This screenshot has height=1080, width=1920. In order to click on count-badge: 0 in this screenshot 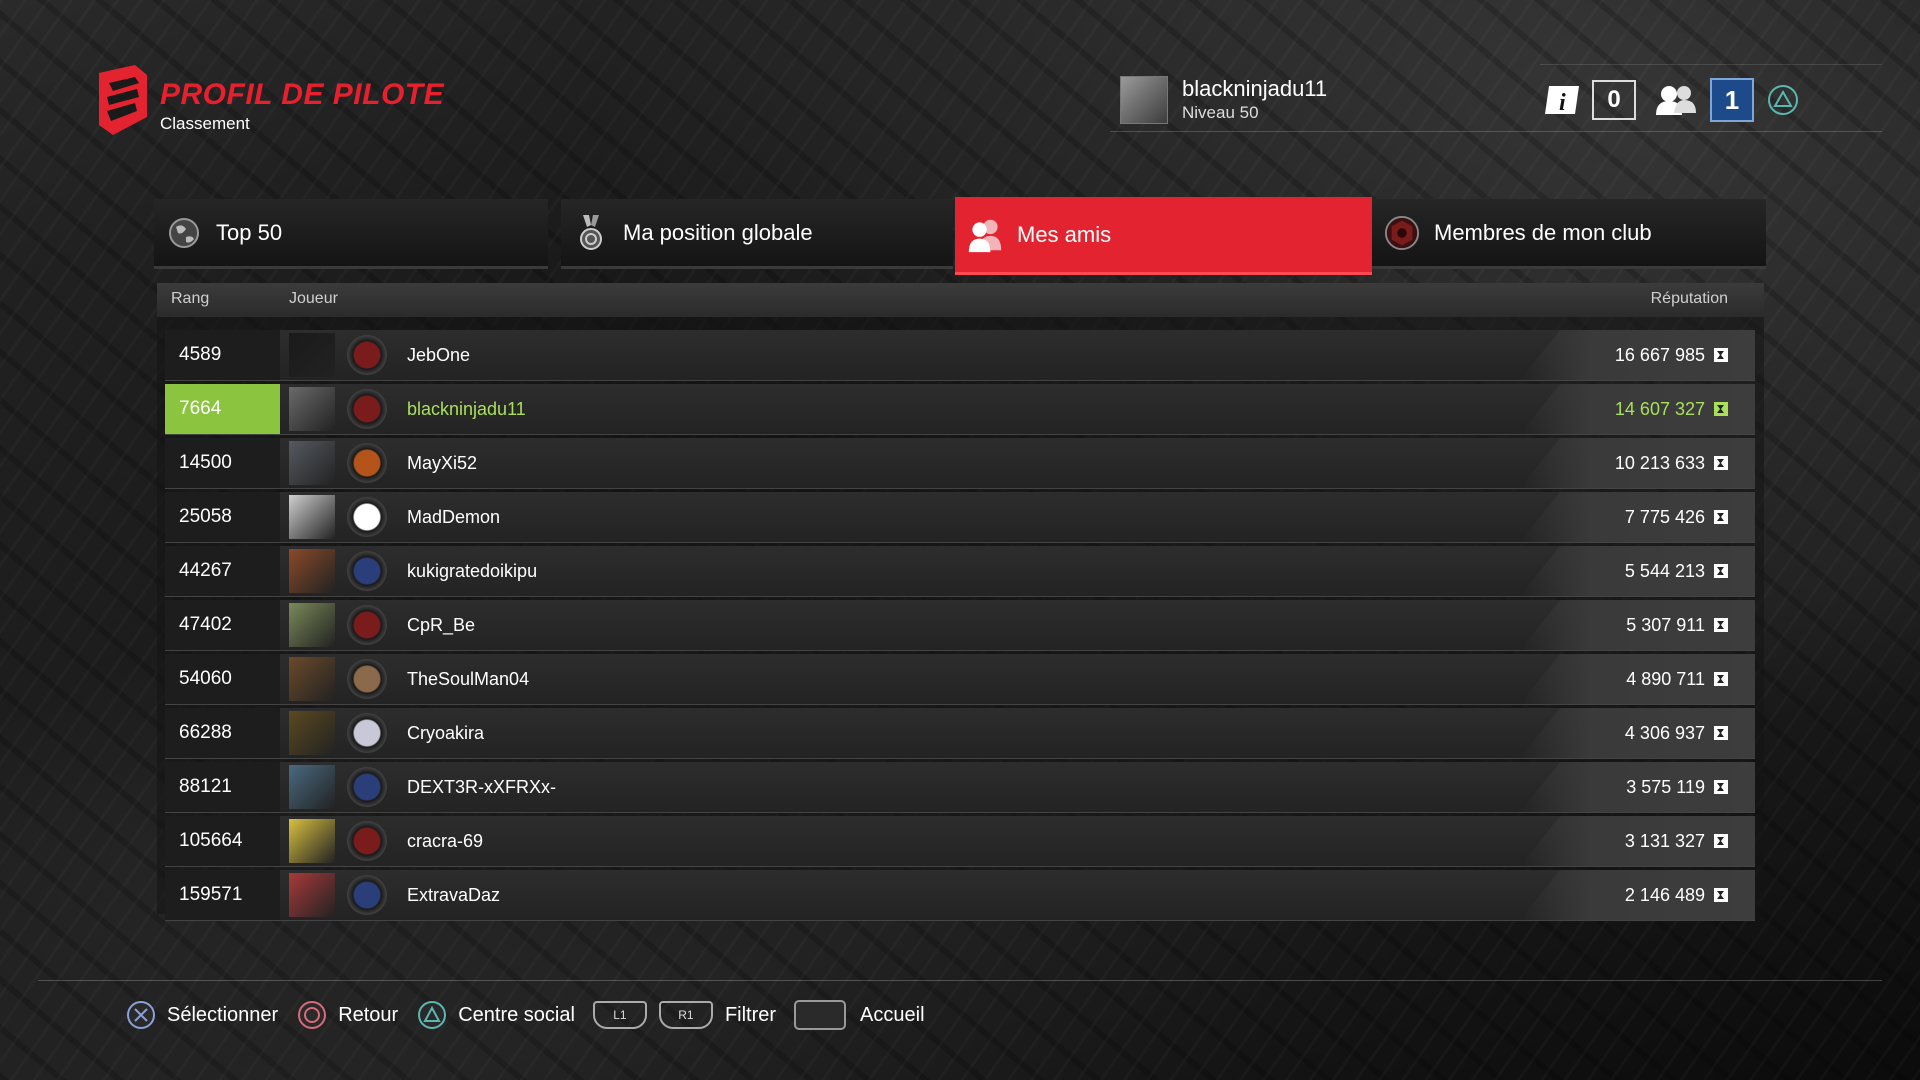, I will do `click(1614, 100)`.